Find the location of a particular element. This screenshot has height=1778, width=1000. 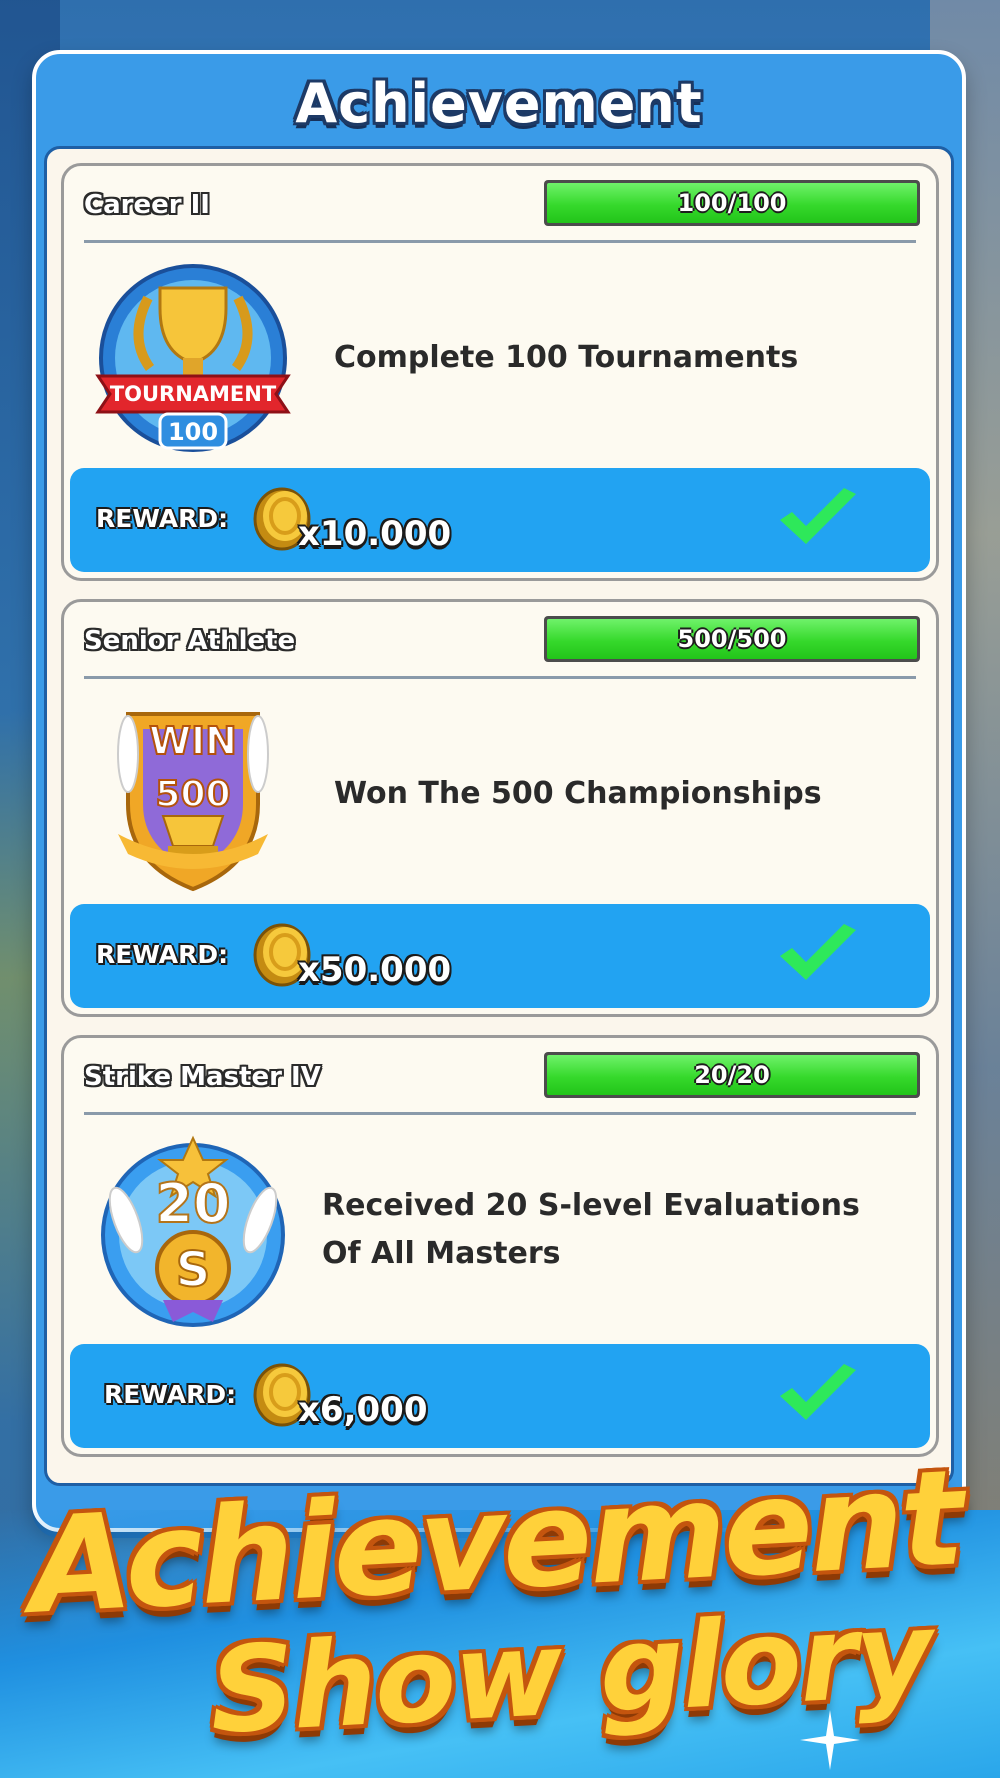

reward-amount: x50.000 is located at coordinates (375, 970).